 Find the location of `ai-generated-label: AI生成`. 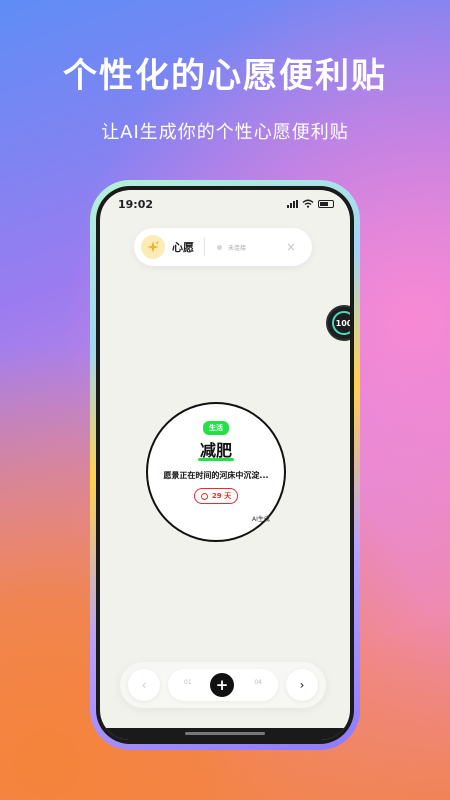

ai-generated-label: AI生成 is located at coordinates (261, 519).